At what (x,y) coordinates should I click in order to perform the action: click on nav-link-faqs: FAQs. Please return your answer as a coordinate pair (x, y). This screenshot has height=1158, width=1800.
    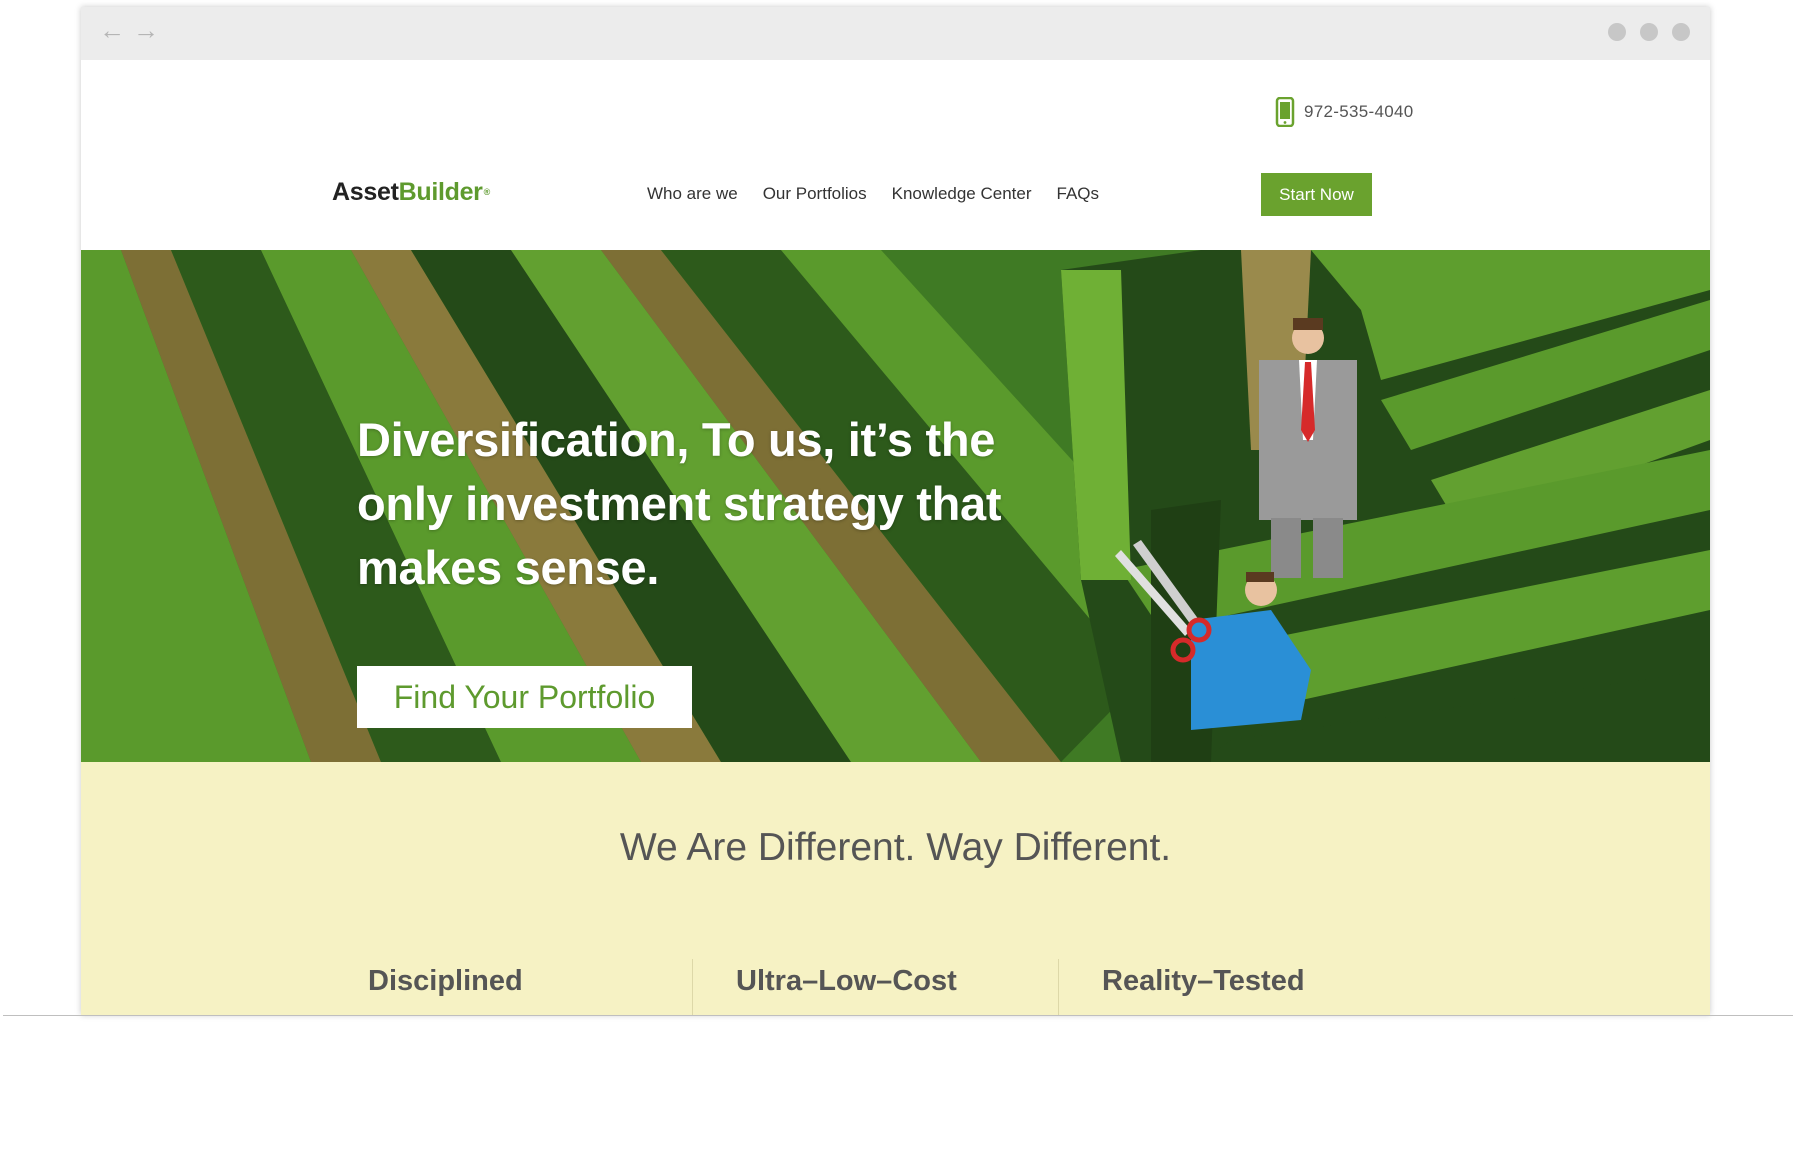
    Looking at the image, I should click on (1078, 194).